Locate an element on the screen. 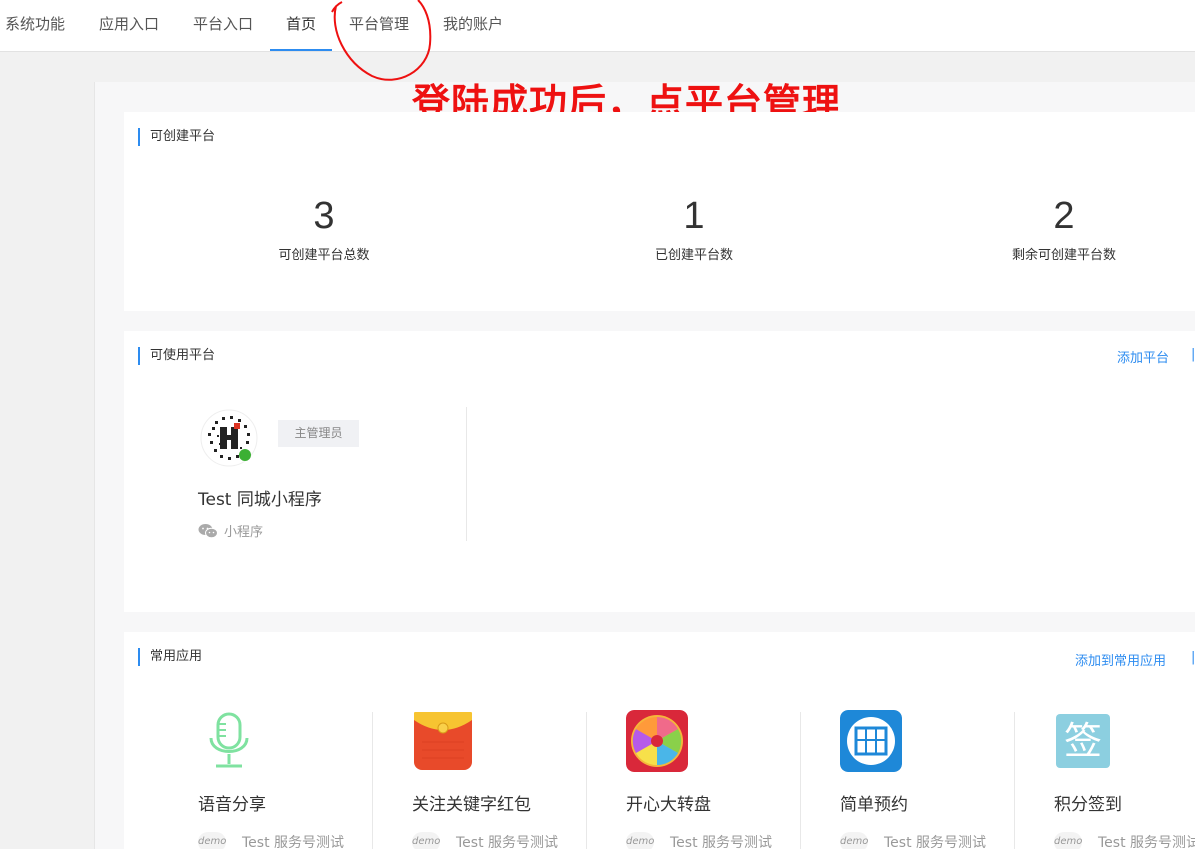 This screenshot has width=1195, height=849. tab-platform-entry: 平台入口 is located at coordinates (223, 25).